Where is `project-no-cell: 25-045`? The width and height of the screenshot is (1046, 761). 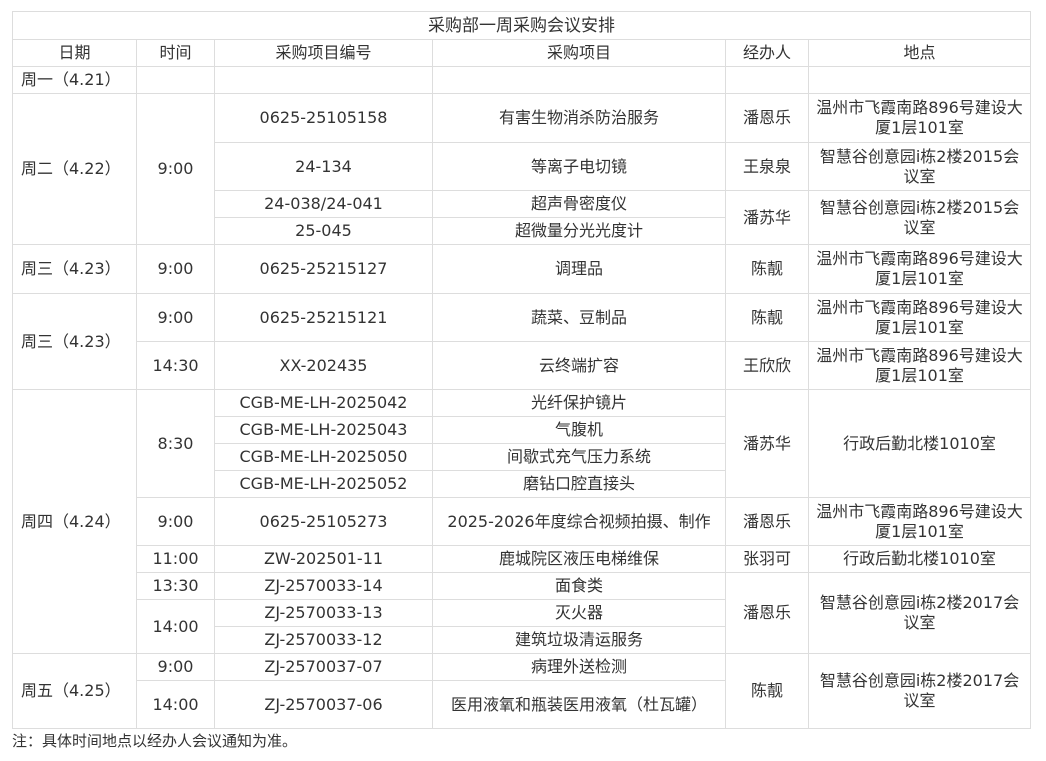
project-no-cell: 25-045 is located at coordinates (323, 231).